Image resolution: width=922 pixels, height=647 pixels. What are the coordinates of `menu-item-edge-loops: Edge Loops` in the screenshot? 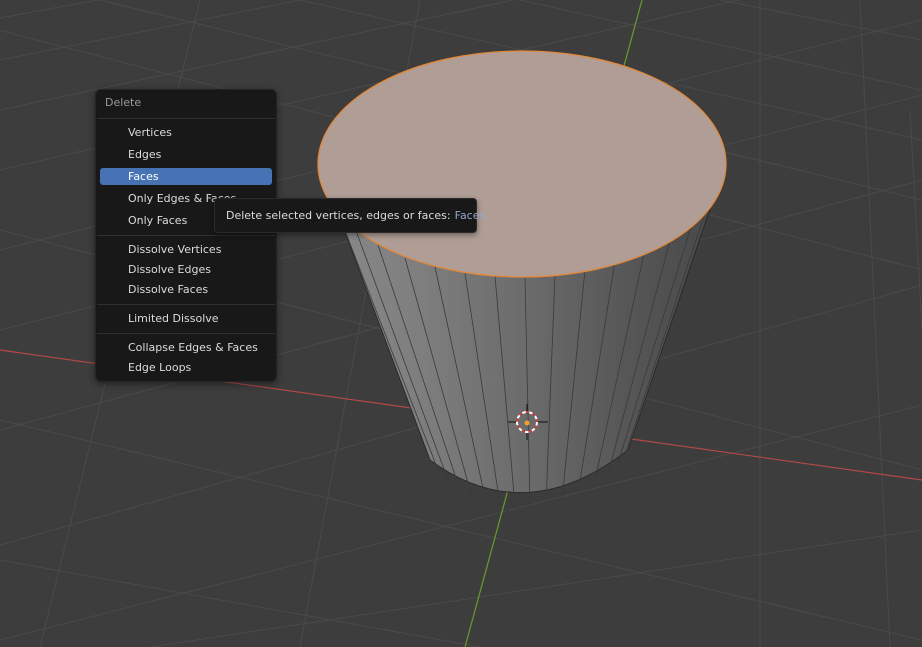 It's located at (186, 367).